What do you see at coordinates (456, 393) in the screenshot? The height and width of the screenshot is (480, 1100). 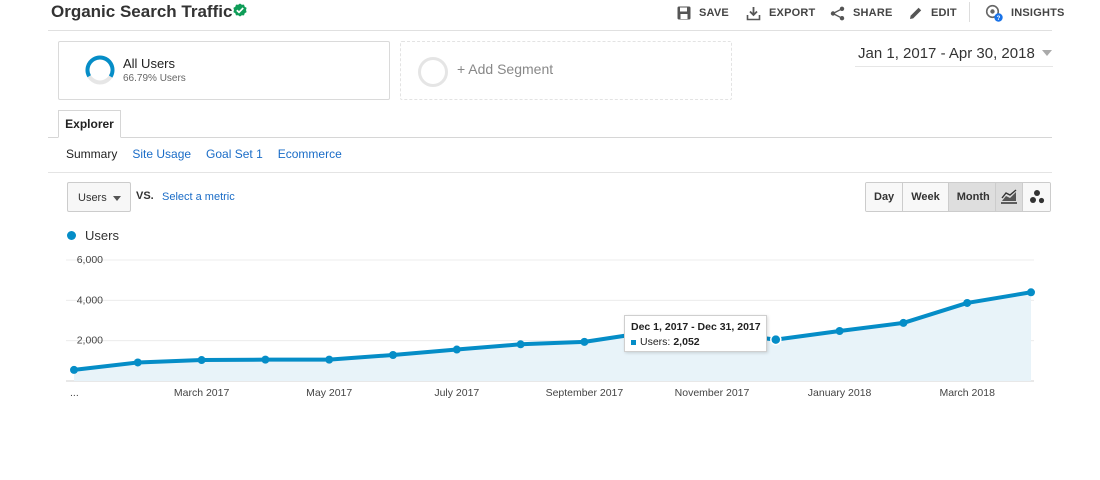 I see `x-tick-label: July 2017` at bounding box center [456, 393].